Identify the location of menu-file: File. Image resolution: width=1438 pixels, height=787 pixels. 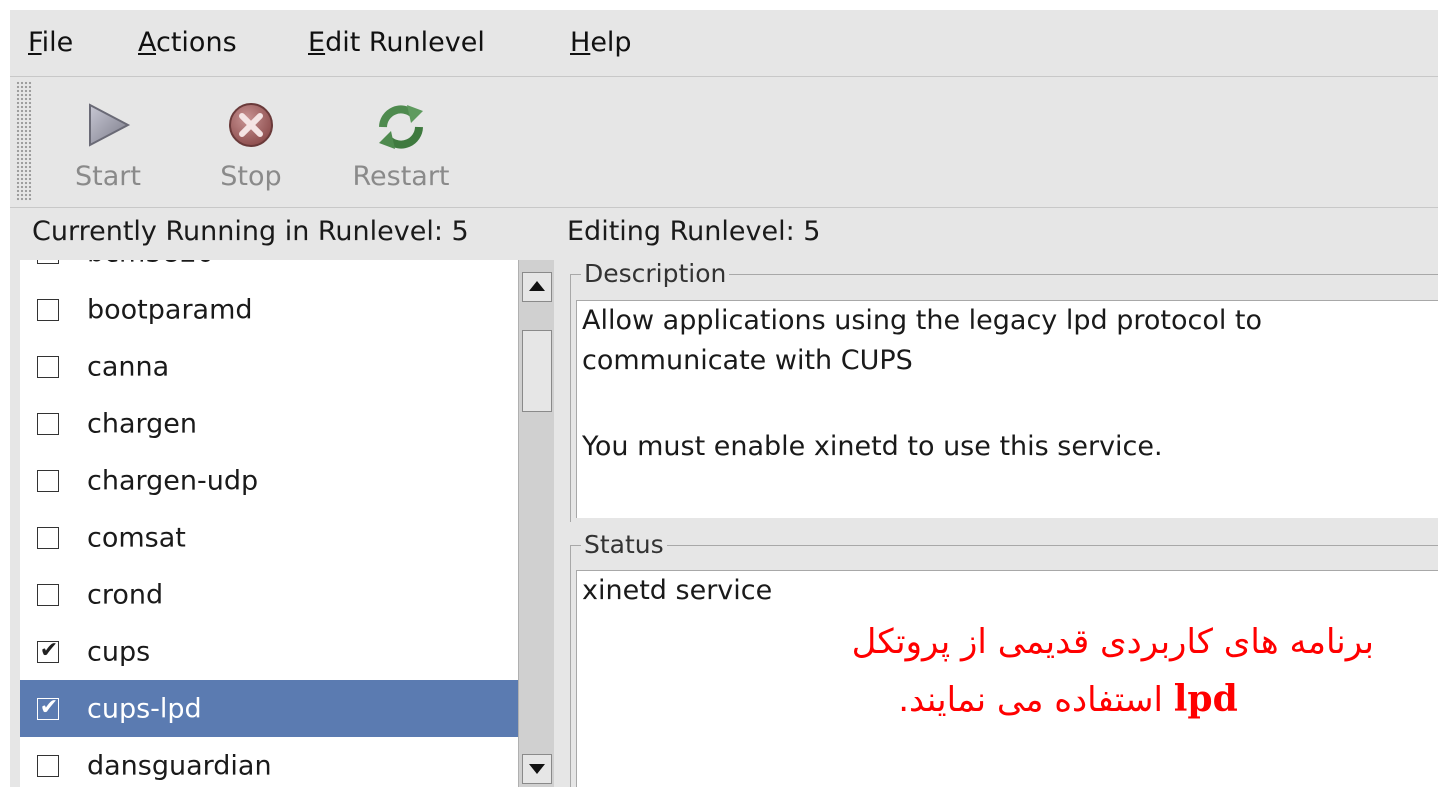
(50, 43).